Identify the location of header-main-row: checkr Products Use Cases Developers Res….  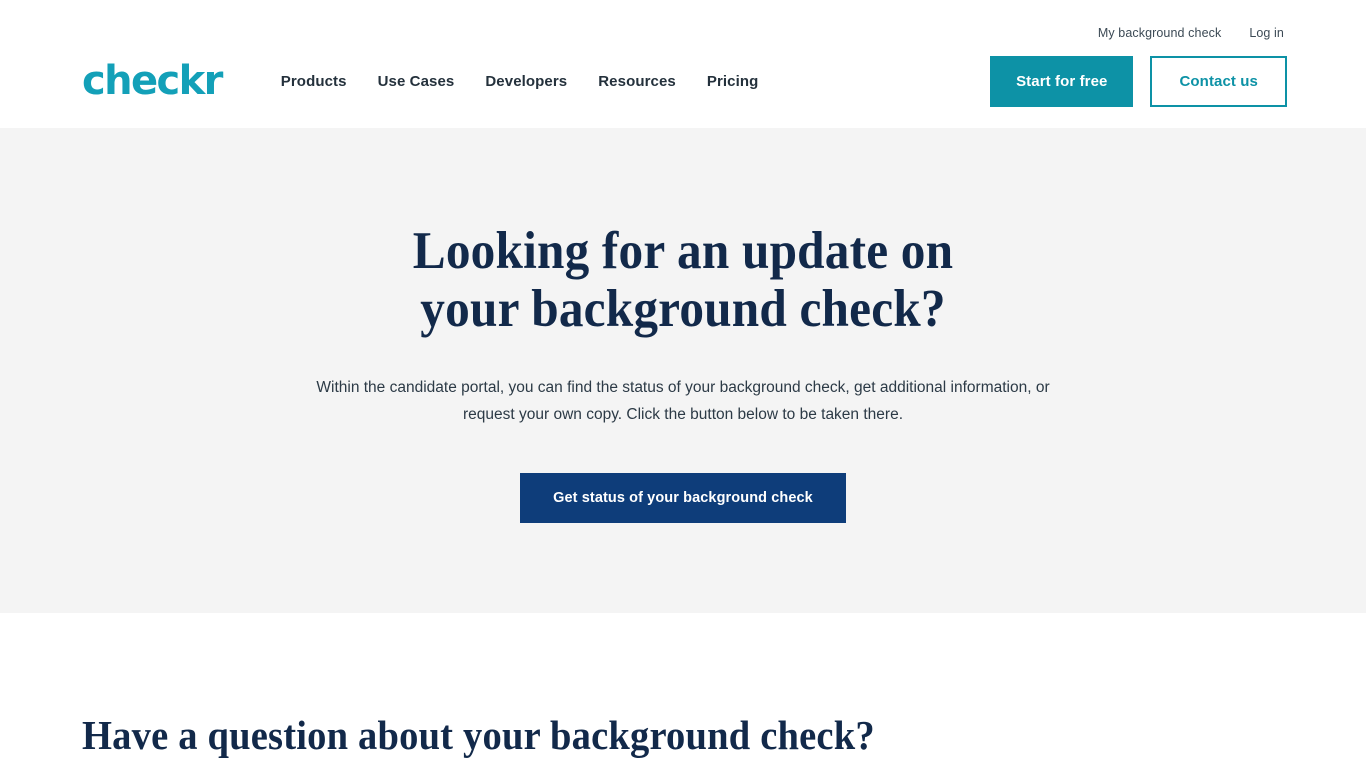
(683, 81).